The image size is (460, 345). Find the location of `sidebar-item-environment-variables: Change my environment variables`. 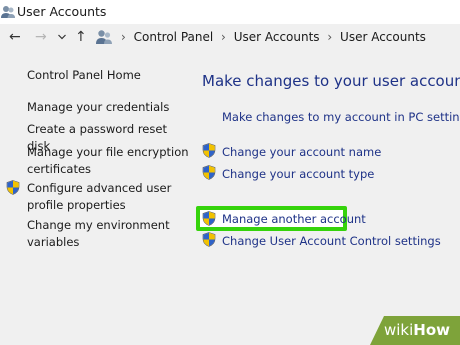

sidebar-item-environment-variables: Change my environment variables is located at coordinates (98, 234).